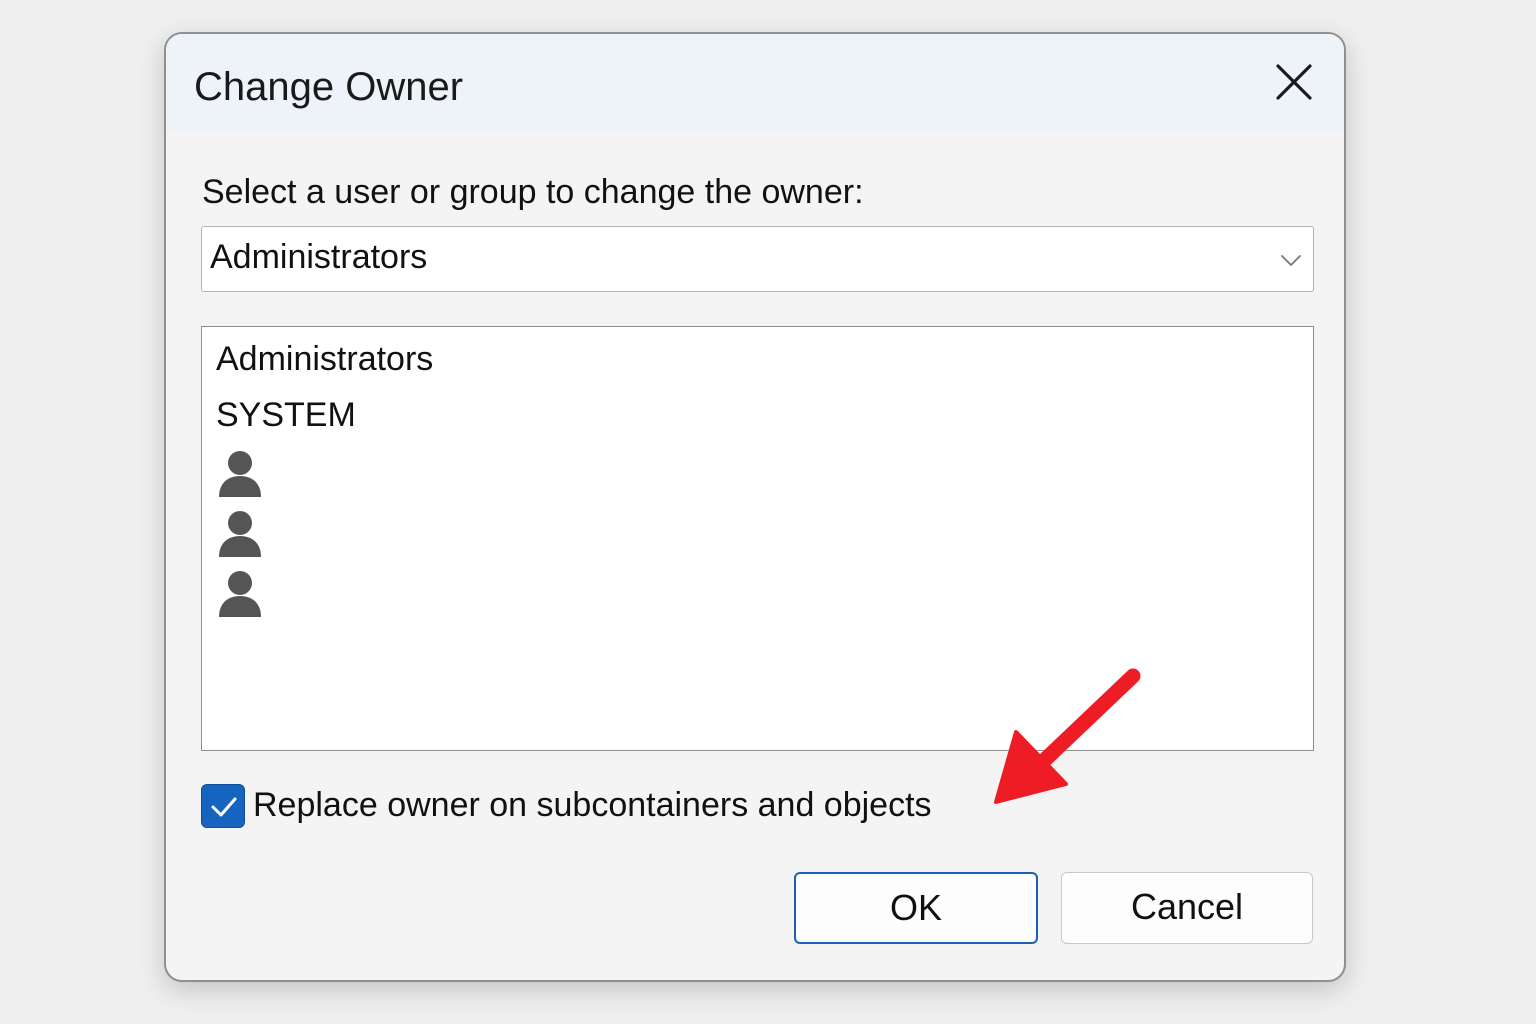  Describe the element at coordinates (755, 83) in the screenshot. I see `title-bar: Change Owner` at that location.